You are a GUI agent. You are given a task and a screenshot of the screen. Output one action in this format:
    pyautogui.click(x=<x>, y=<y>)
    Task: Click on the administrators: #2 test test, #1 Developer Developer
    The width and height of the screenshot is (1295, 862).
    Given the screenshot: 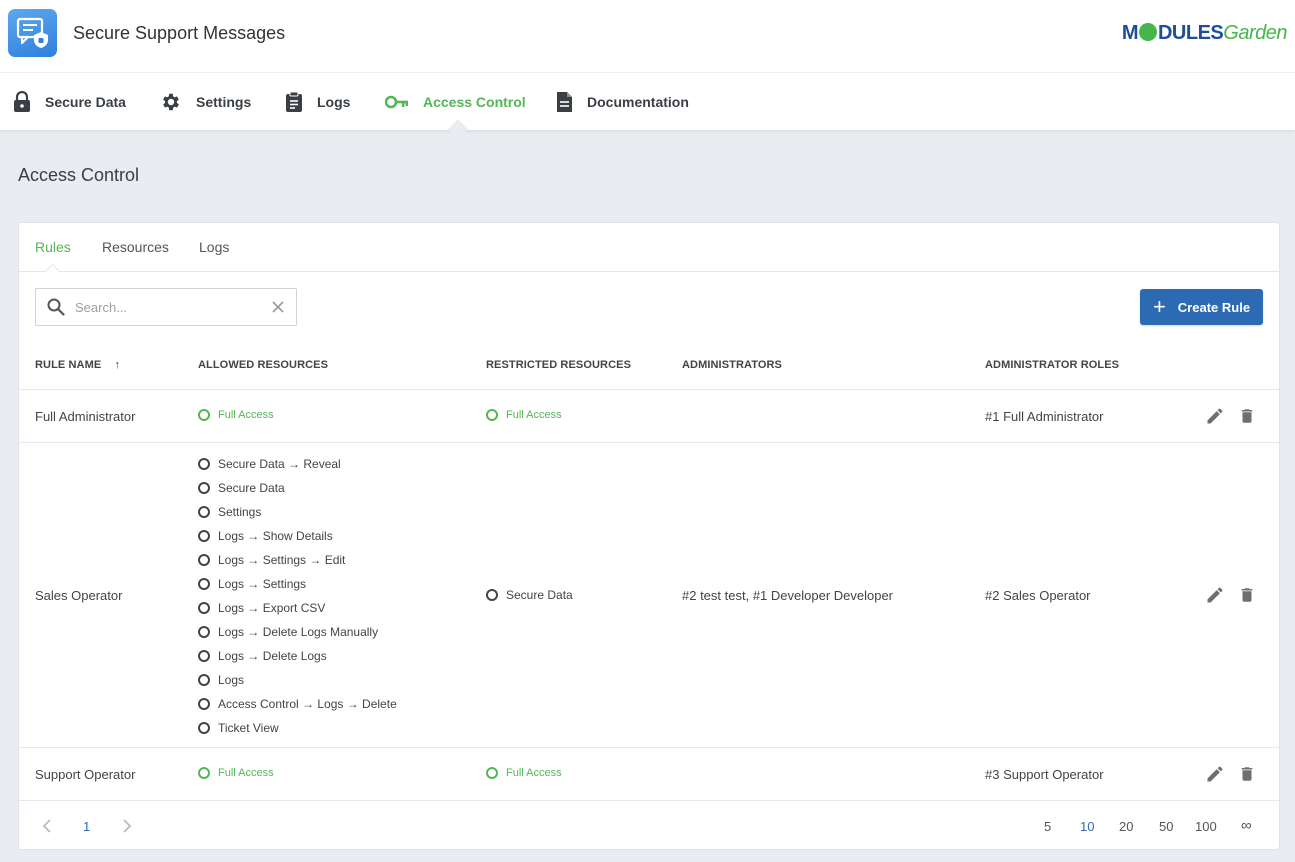 What is the action you would take?
    pyautogui.click(x=788, y=595)
    